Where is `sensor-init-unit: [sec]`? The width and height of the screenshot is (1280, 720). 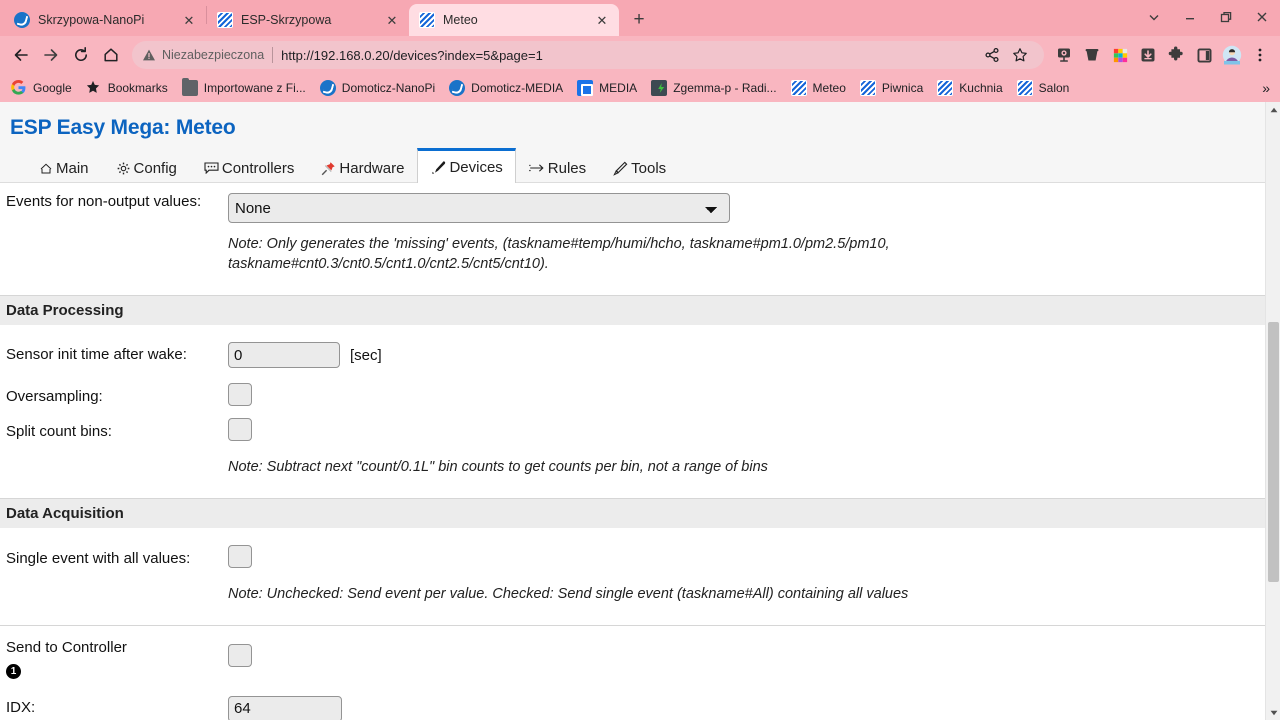
sensor-init-unit: [sec] is located at coordinates (366, 355).